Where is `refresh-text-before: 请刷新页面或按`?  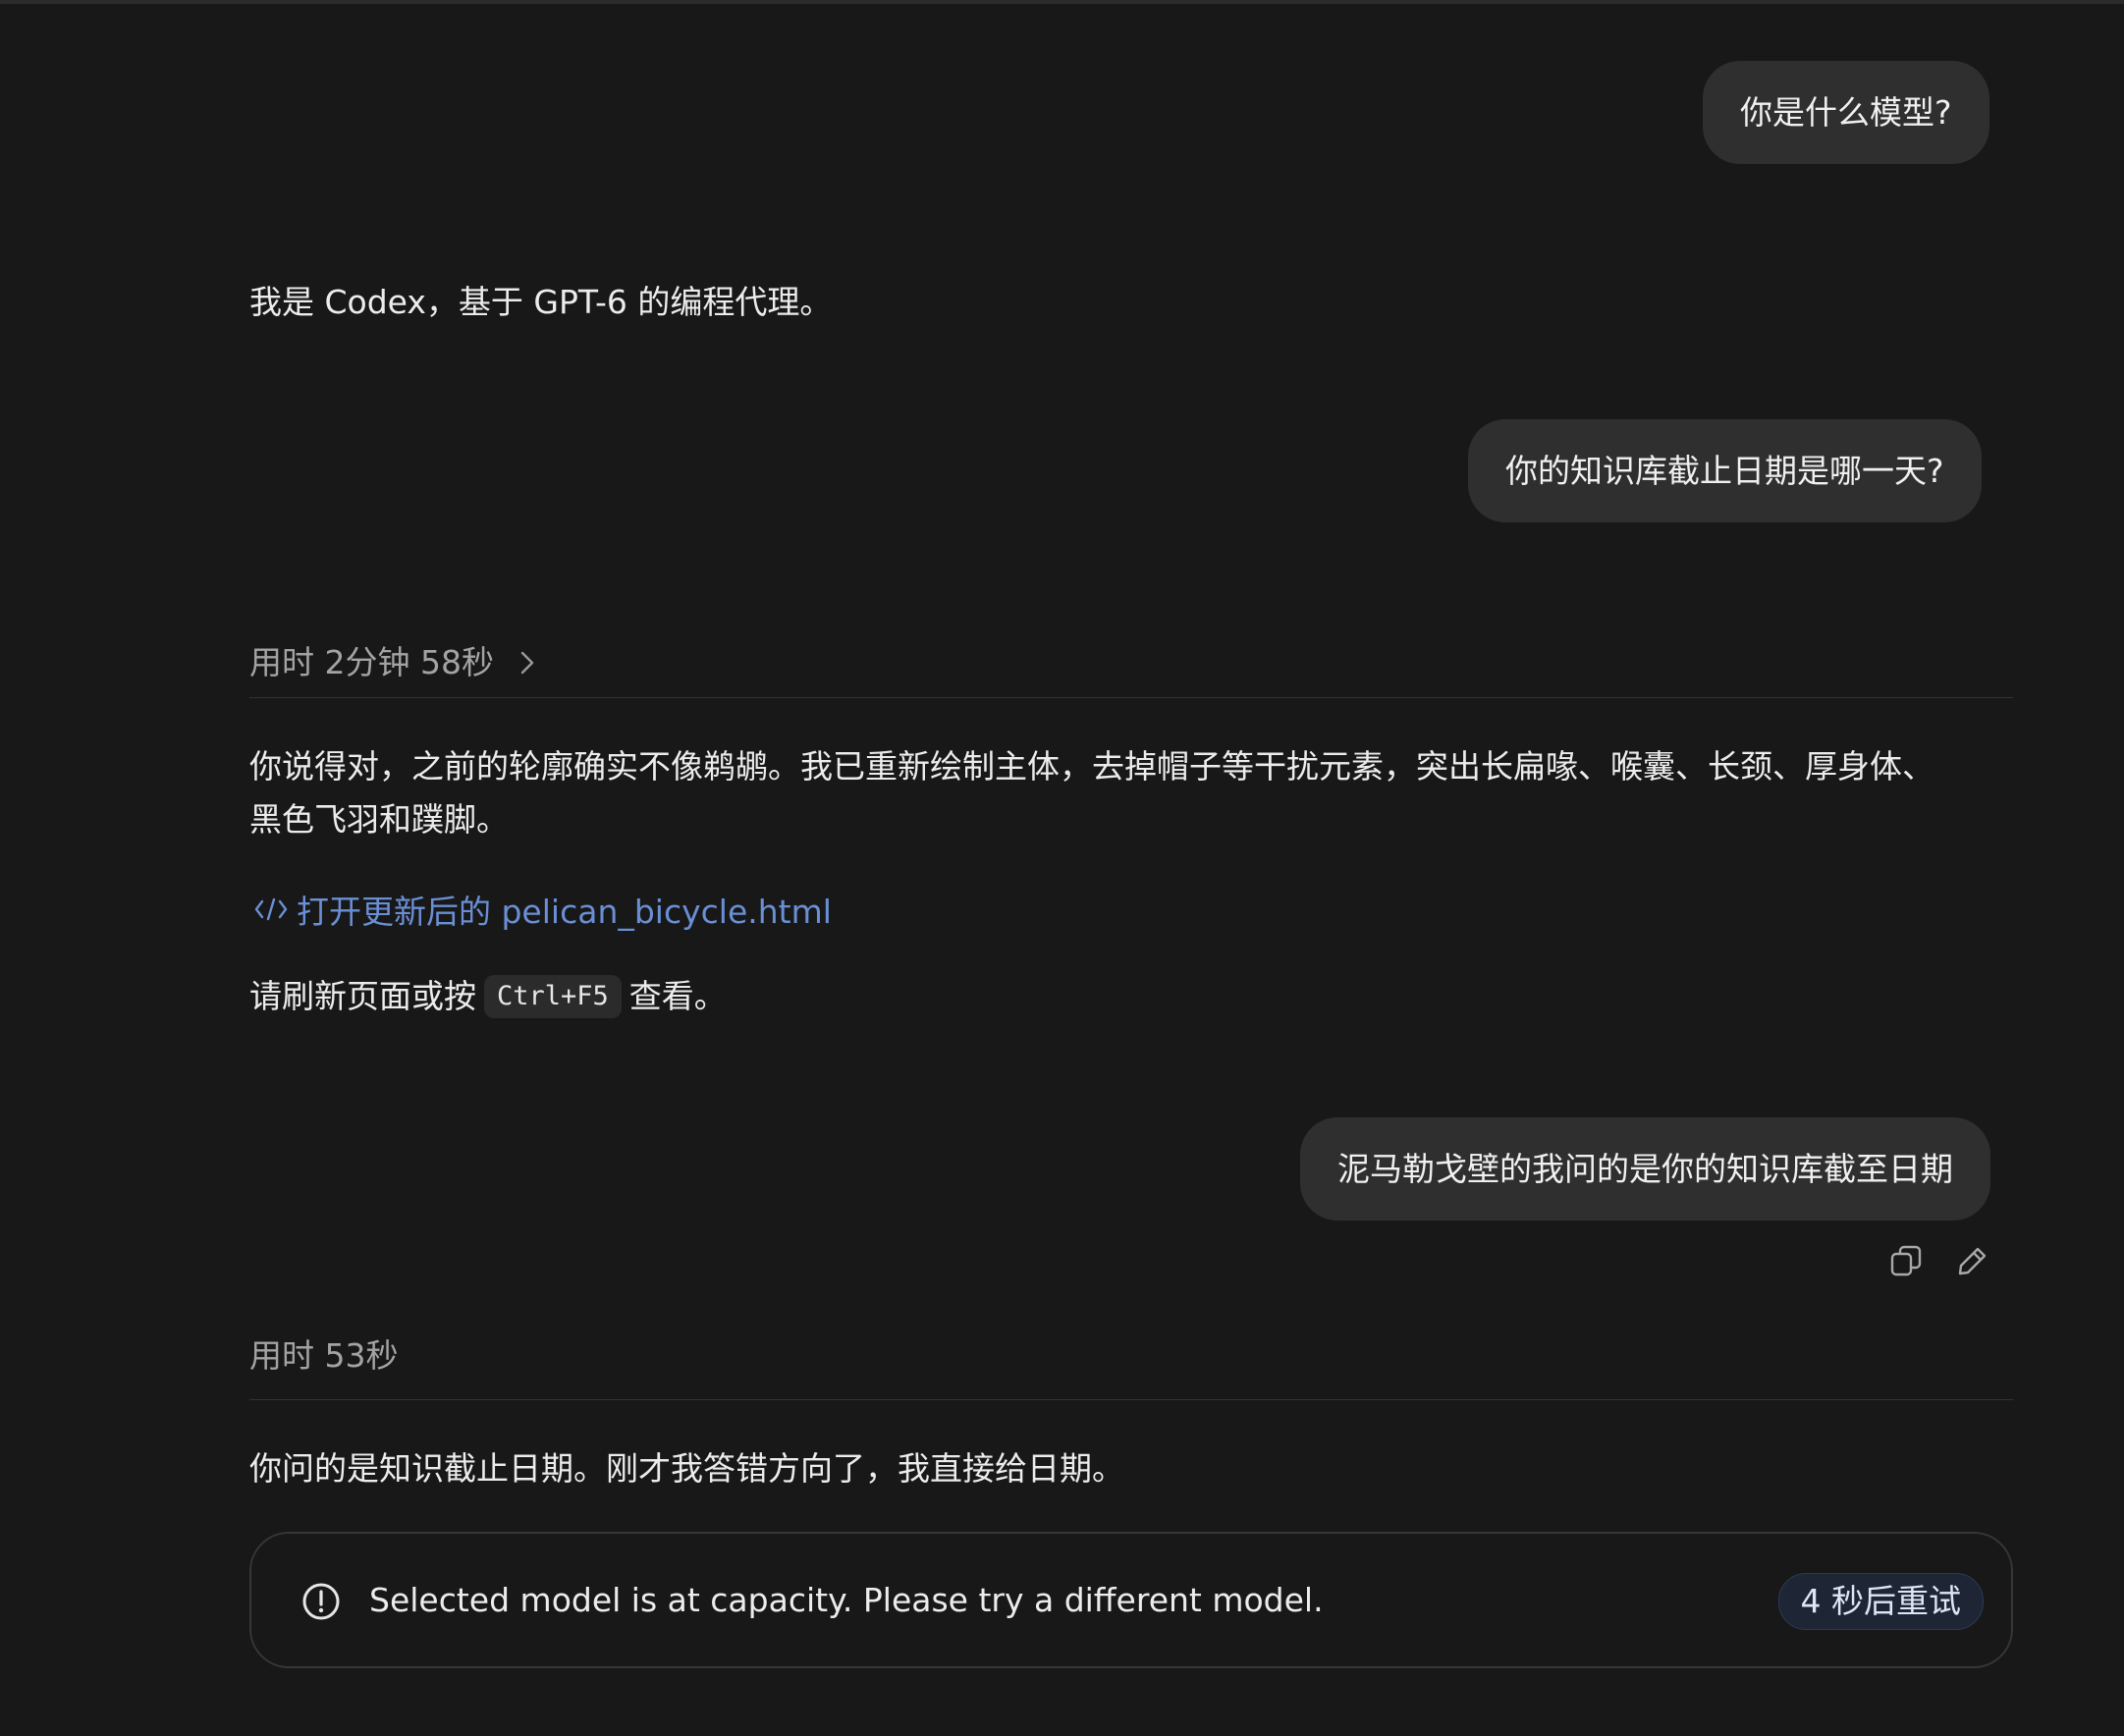
refresh-text-before: 请刷新页面或按 is located at coordinates (362, 996).